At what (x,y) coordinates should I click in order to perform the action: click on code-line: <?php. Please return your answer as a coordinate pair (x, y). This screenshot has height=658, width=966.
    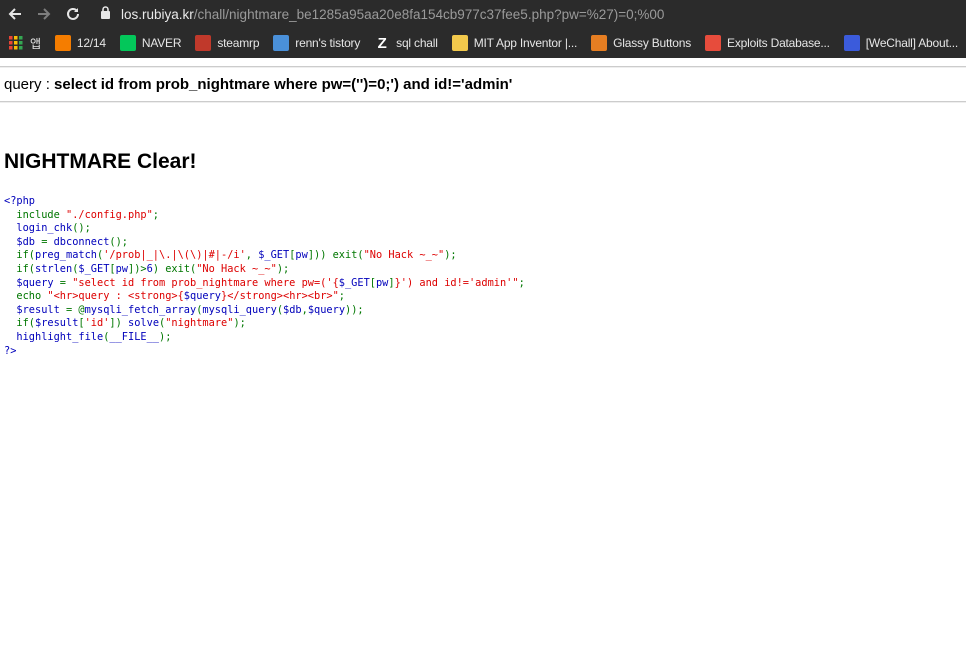
    Looking at the image, I should click on (264, 202).